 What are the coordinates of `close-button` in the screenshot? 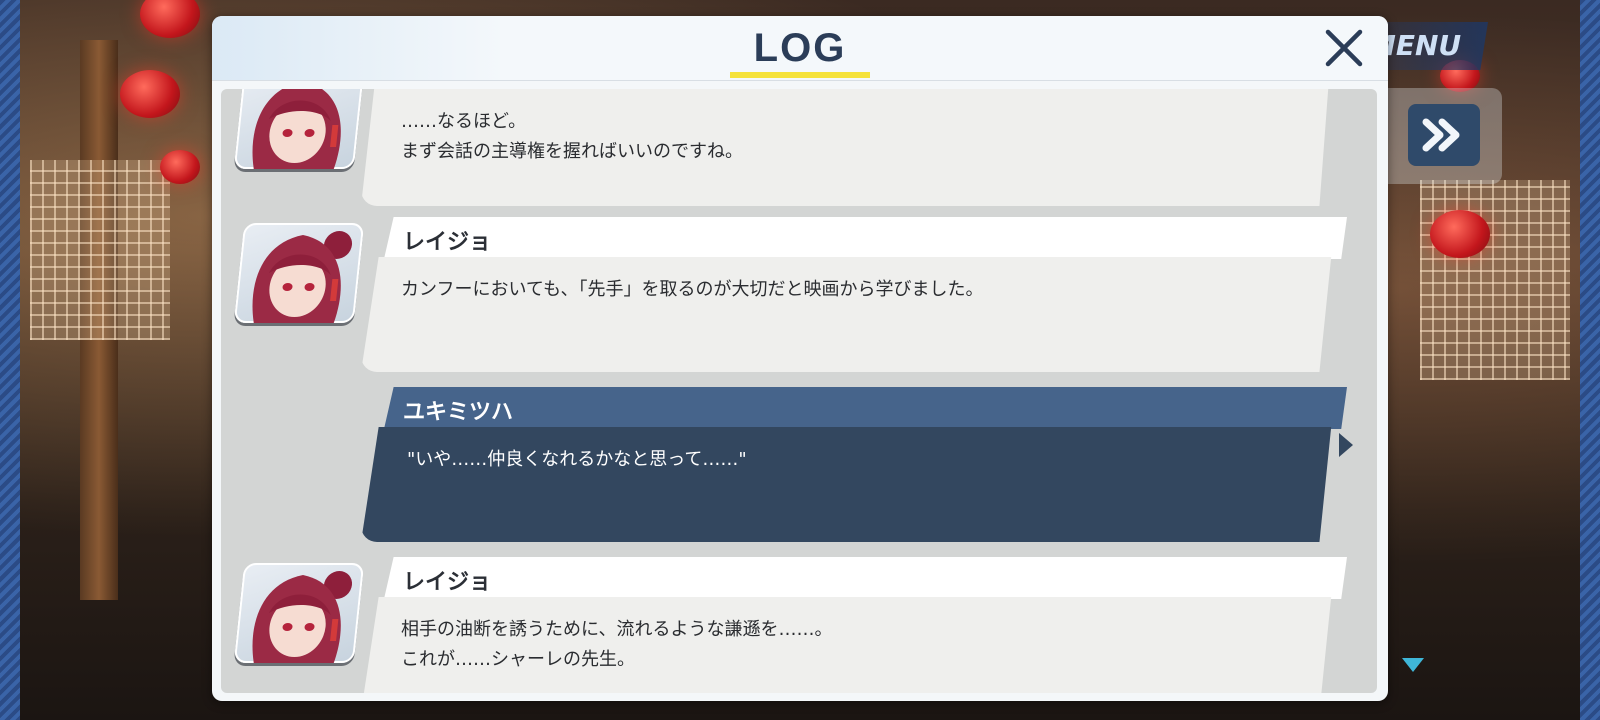 It's located at (1344, 48).